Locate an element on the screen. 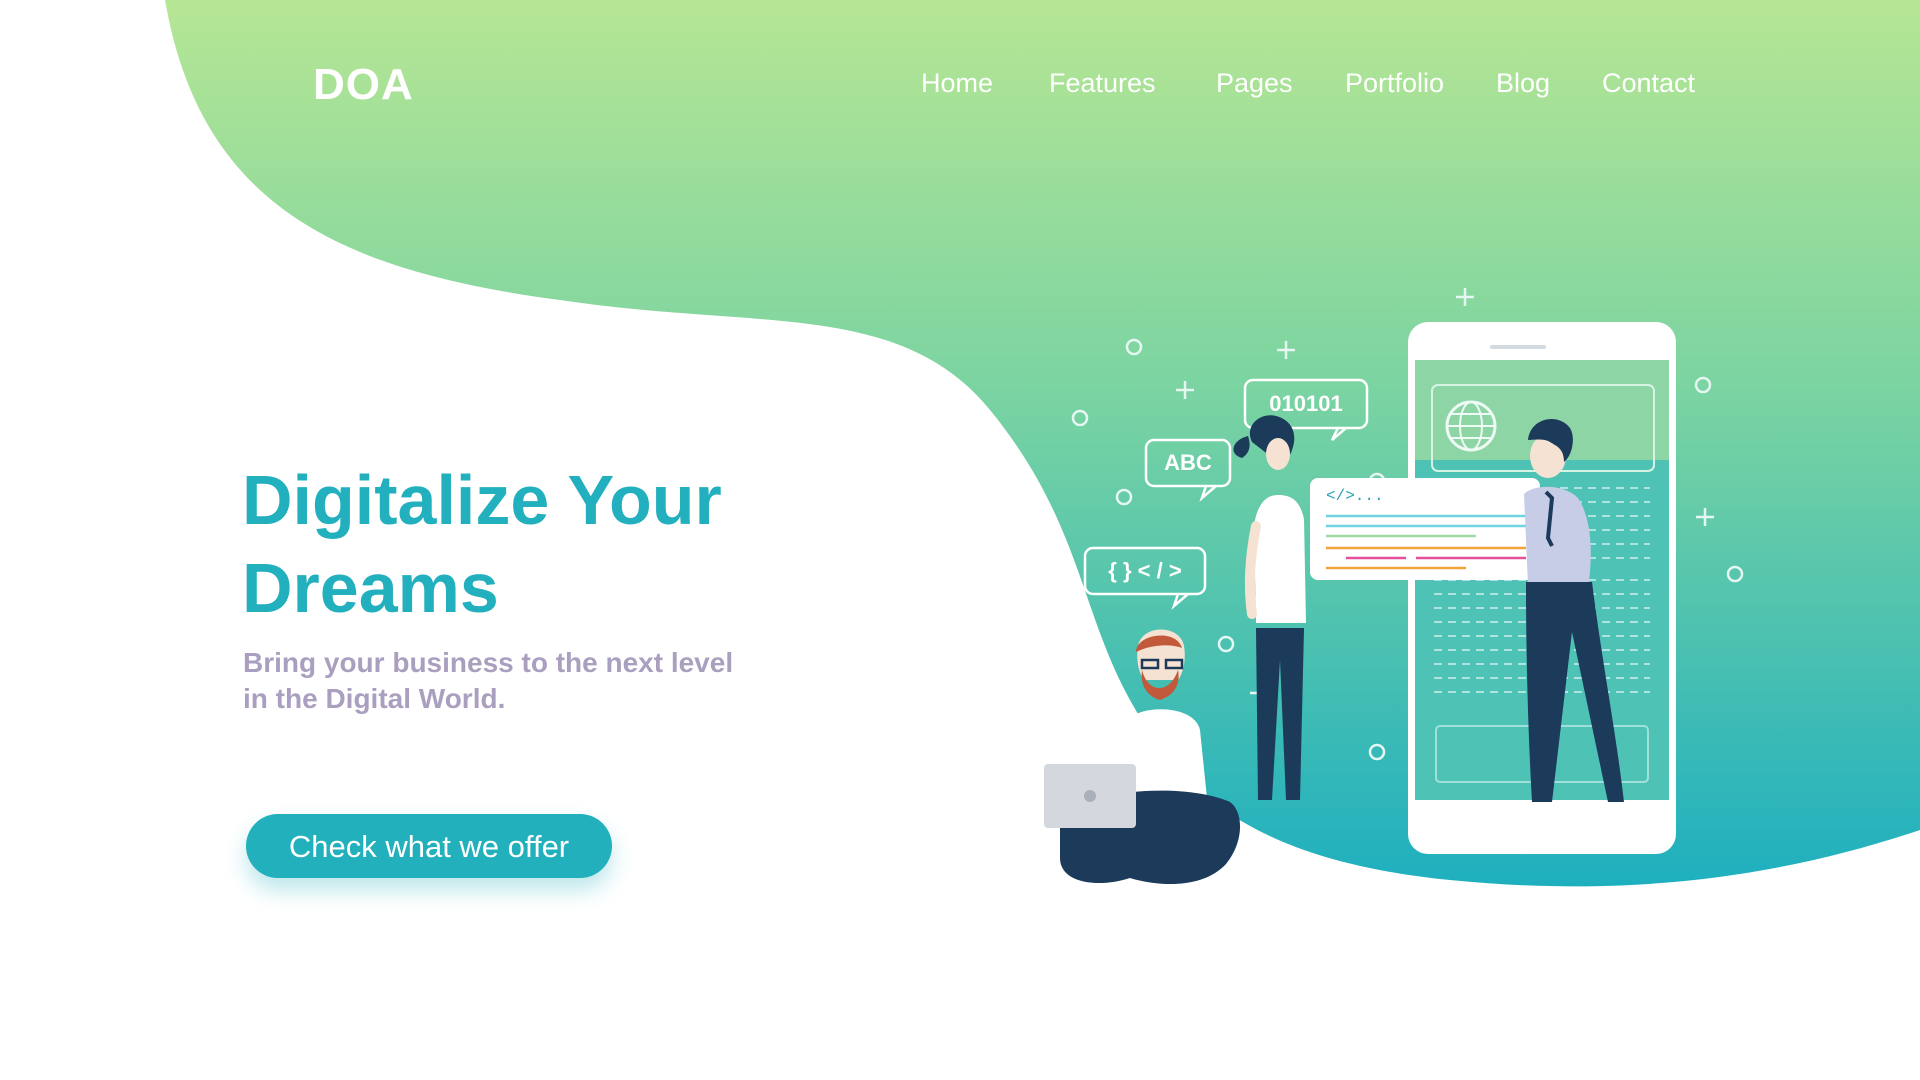 The image size is (1920, 1080). nav-contact: Contact is located at coordinates (1648, 83).